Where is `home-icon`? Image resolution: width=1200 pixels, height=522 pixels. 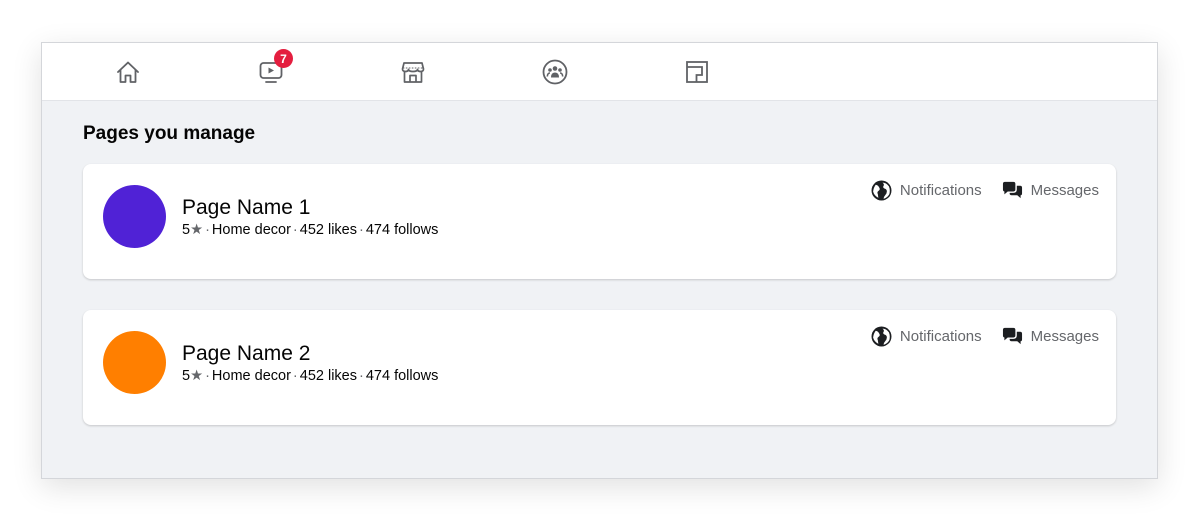 home-icon is located at coordinates (128, 72).